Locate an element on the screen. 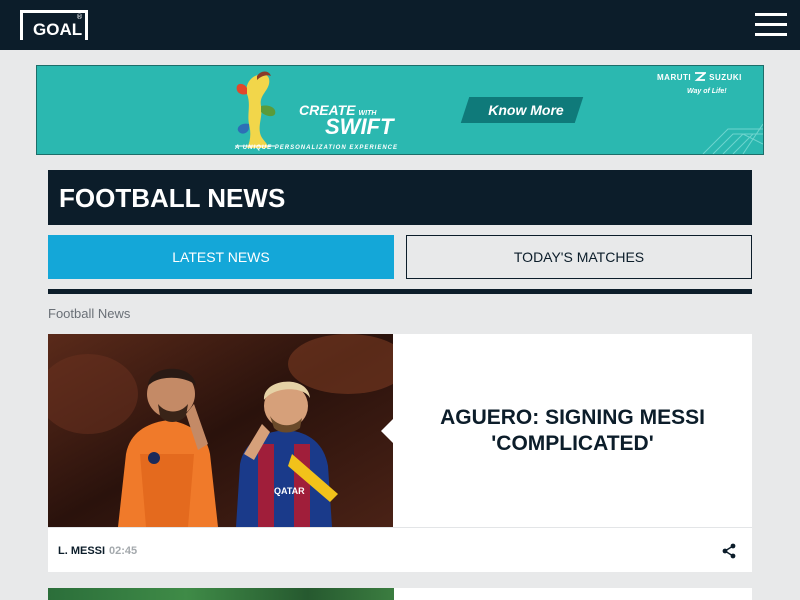 The height and width of the screenshot is (600, 800). article-tag: L. MESSI is located at coordinates (81, 551).